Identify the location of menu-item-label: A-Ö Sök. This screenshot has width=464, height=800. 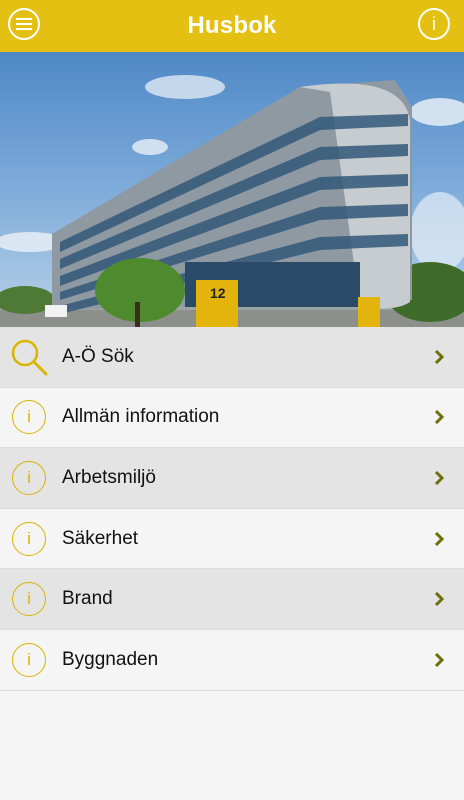
(98, 356).